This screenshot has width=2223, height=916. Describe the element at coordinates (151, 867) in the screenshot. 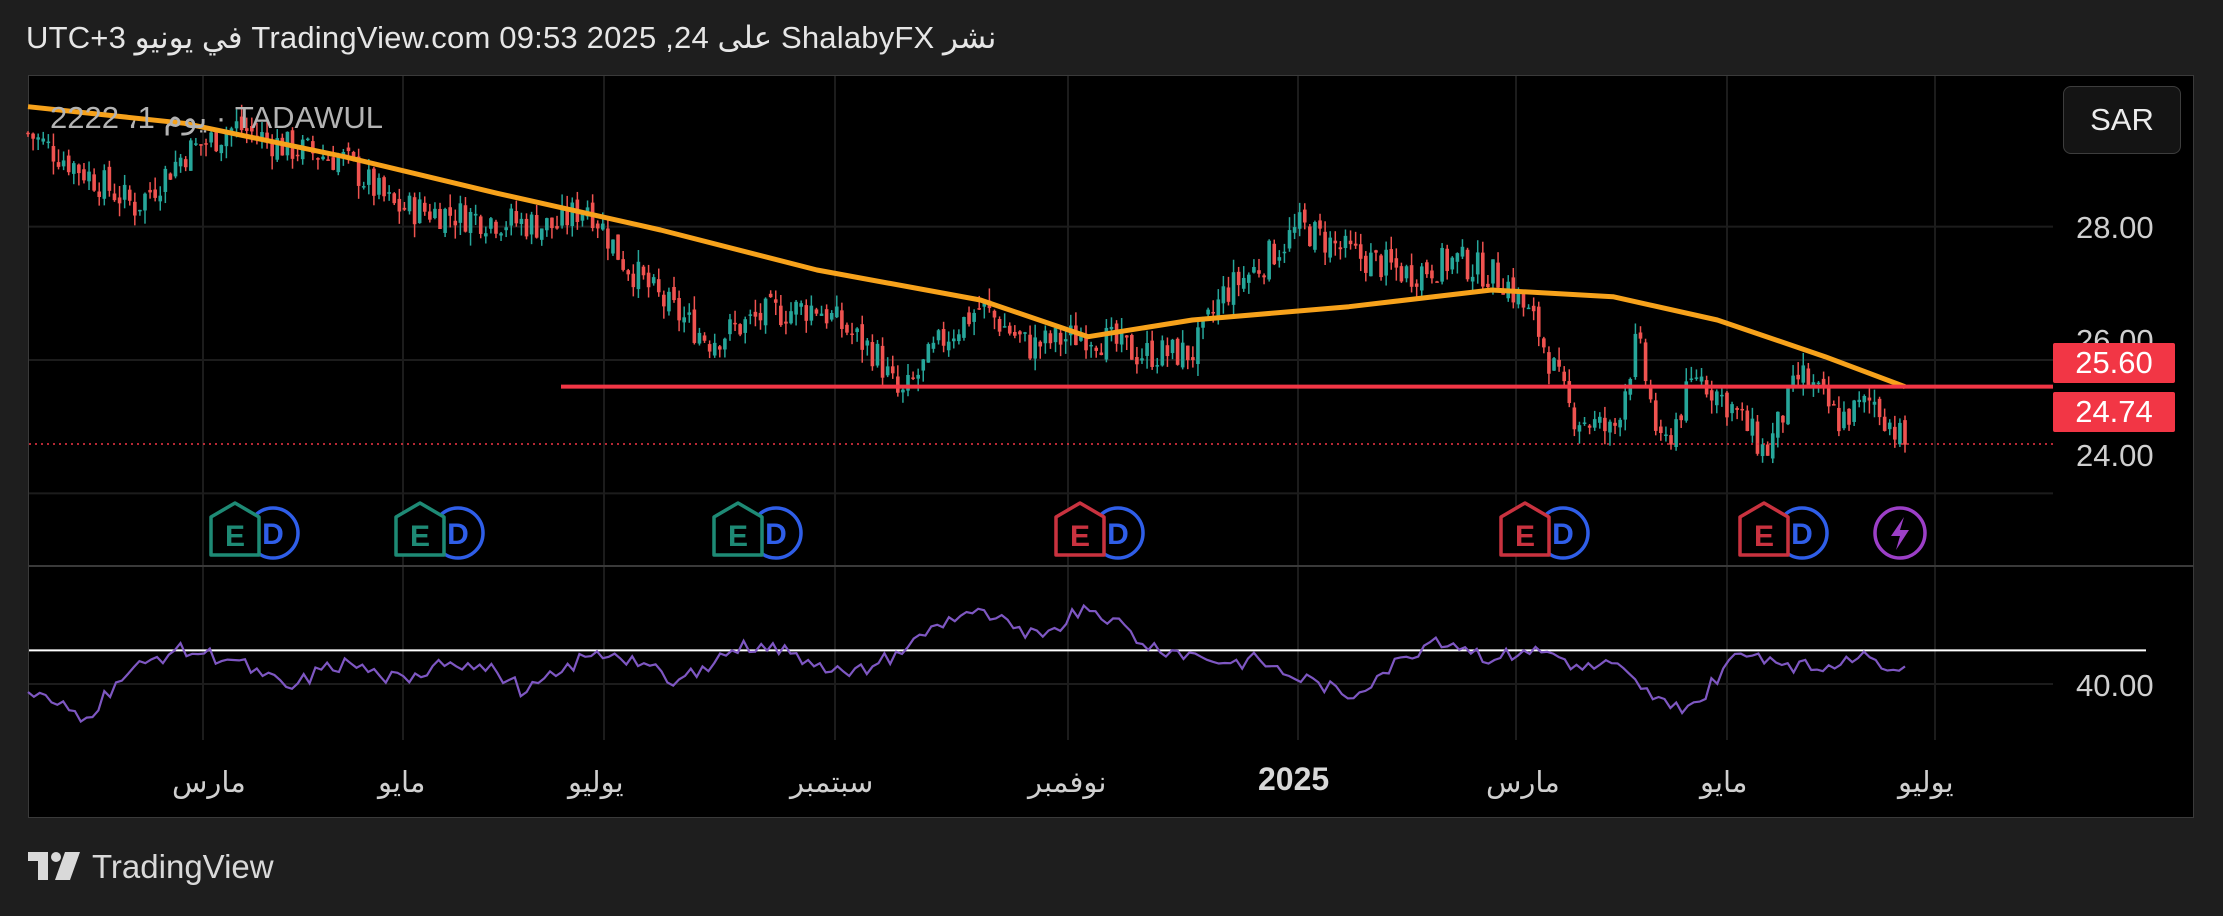

I see `tradingview-logo: TradingView` at that location.